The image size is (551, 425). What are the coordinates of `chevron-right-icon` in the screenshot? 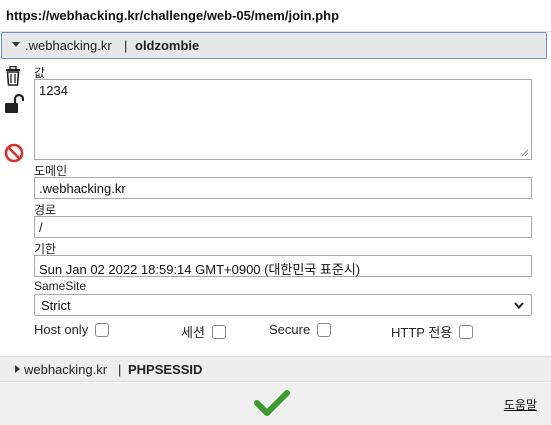 It's located at (17, 369).